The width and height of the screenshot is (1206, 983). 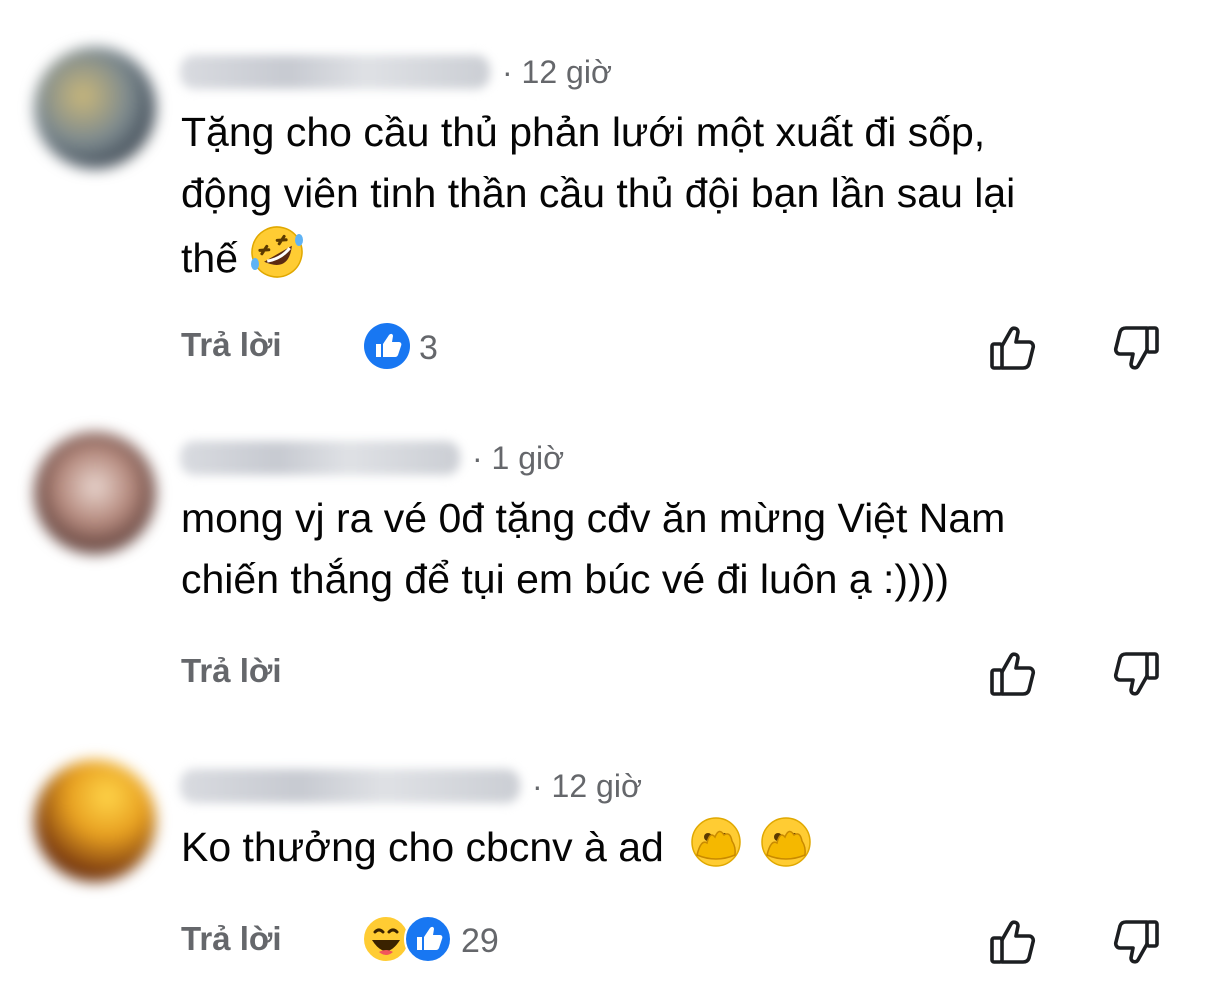 I want to click on comment-text: Ko thưởng cho cbcnv à ad, so click(x=661, y=850).